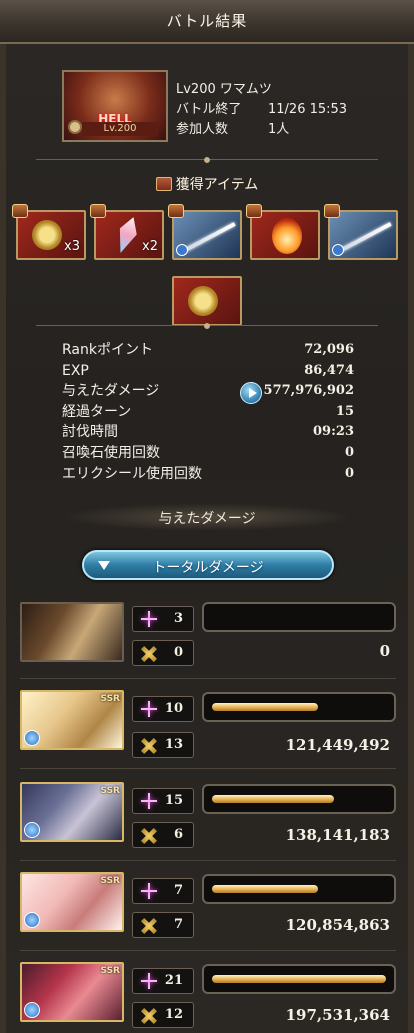 This screenshot has height=1033, width=414. Describe the element at coordinates (163, 891) in the screenshot. I see `skill-count-box: 7` at that location.